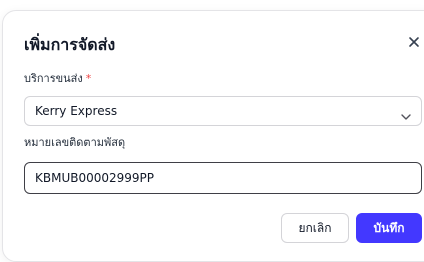 Image resolution: width=424 pixels, height=262 pixels. Describe the element at coordinates (53, 78) in the screenshot. I see `service-label-text: บริการขนส่ง` at that location.